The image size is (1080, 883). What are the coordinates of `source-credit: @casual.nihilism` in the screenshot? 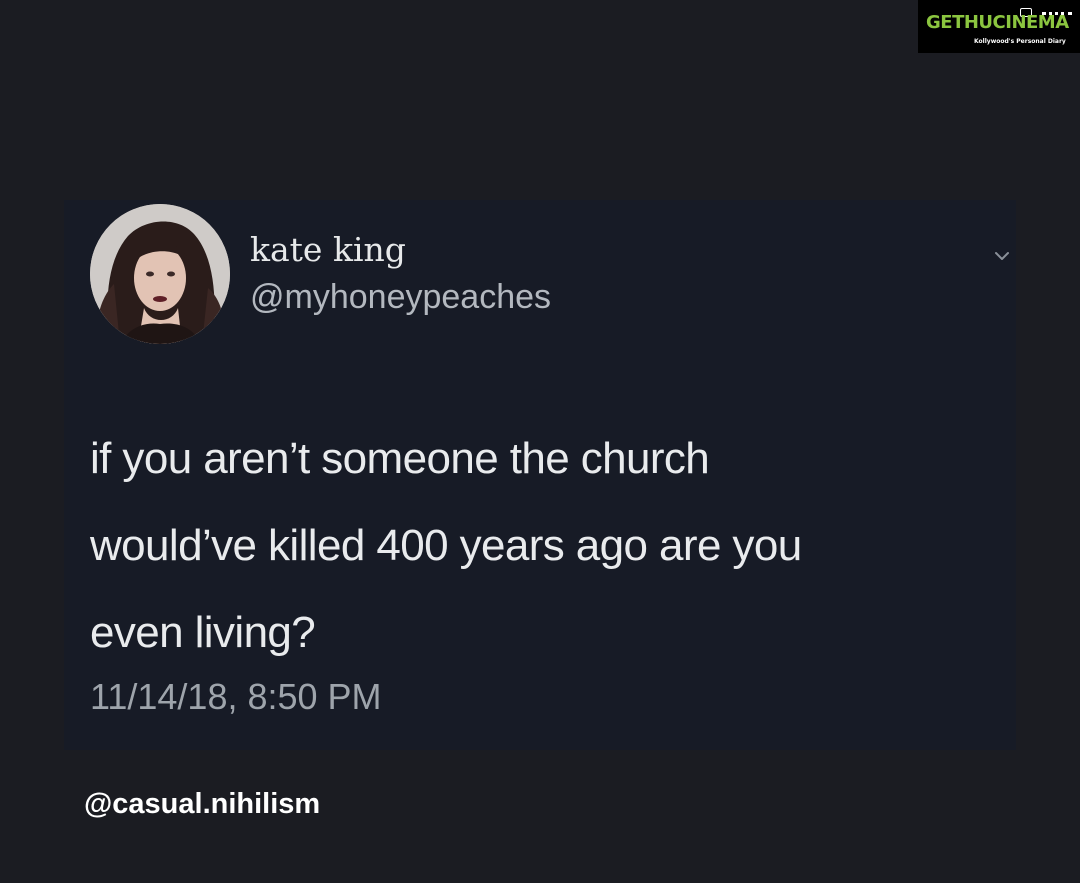 It's located at (202, 804).